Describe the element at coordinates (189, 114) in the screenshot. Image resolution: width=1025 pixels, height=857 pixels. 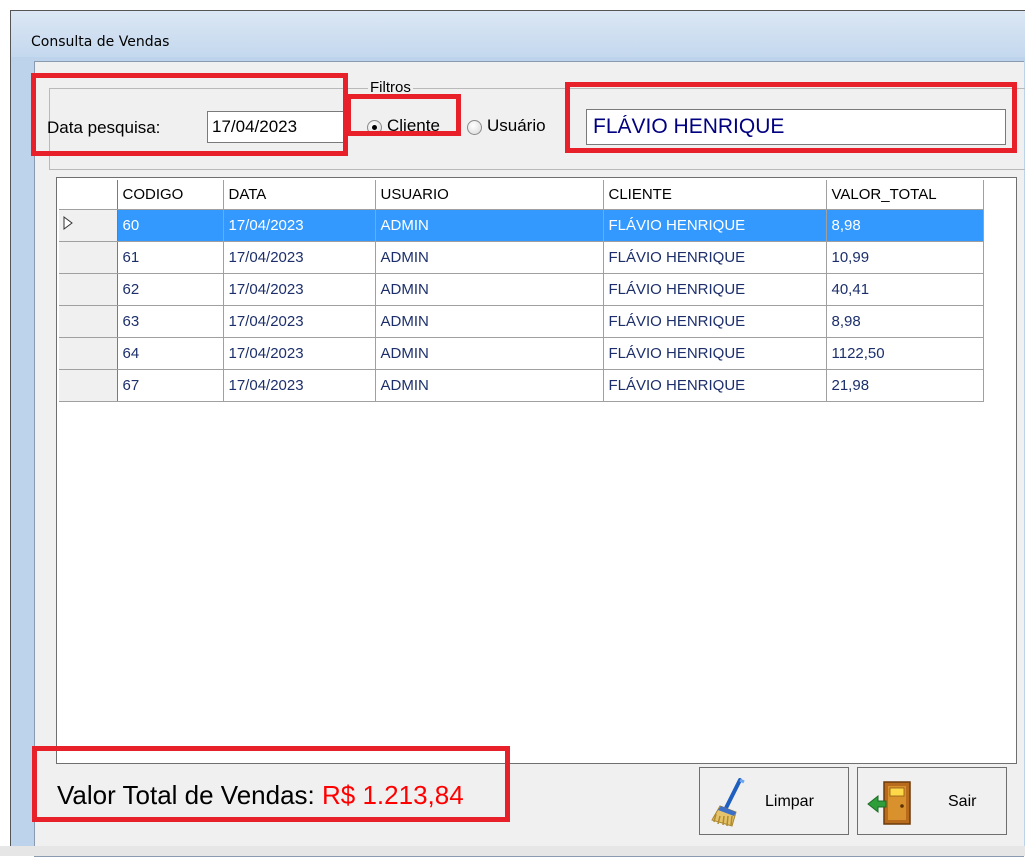
I see `highlight-date-filter` at that location.